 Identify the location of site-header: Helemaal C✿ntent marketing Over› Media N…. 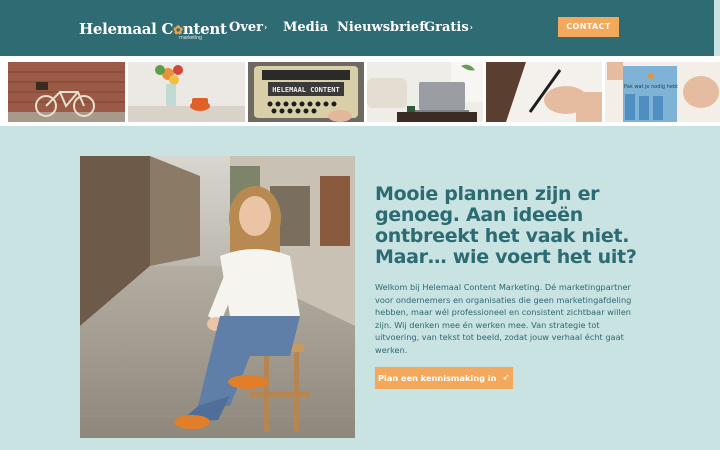
(357, 28).